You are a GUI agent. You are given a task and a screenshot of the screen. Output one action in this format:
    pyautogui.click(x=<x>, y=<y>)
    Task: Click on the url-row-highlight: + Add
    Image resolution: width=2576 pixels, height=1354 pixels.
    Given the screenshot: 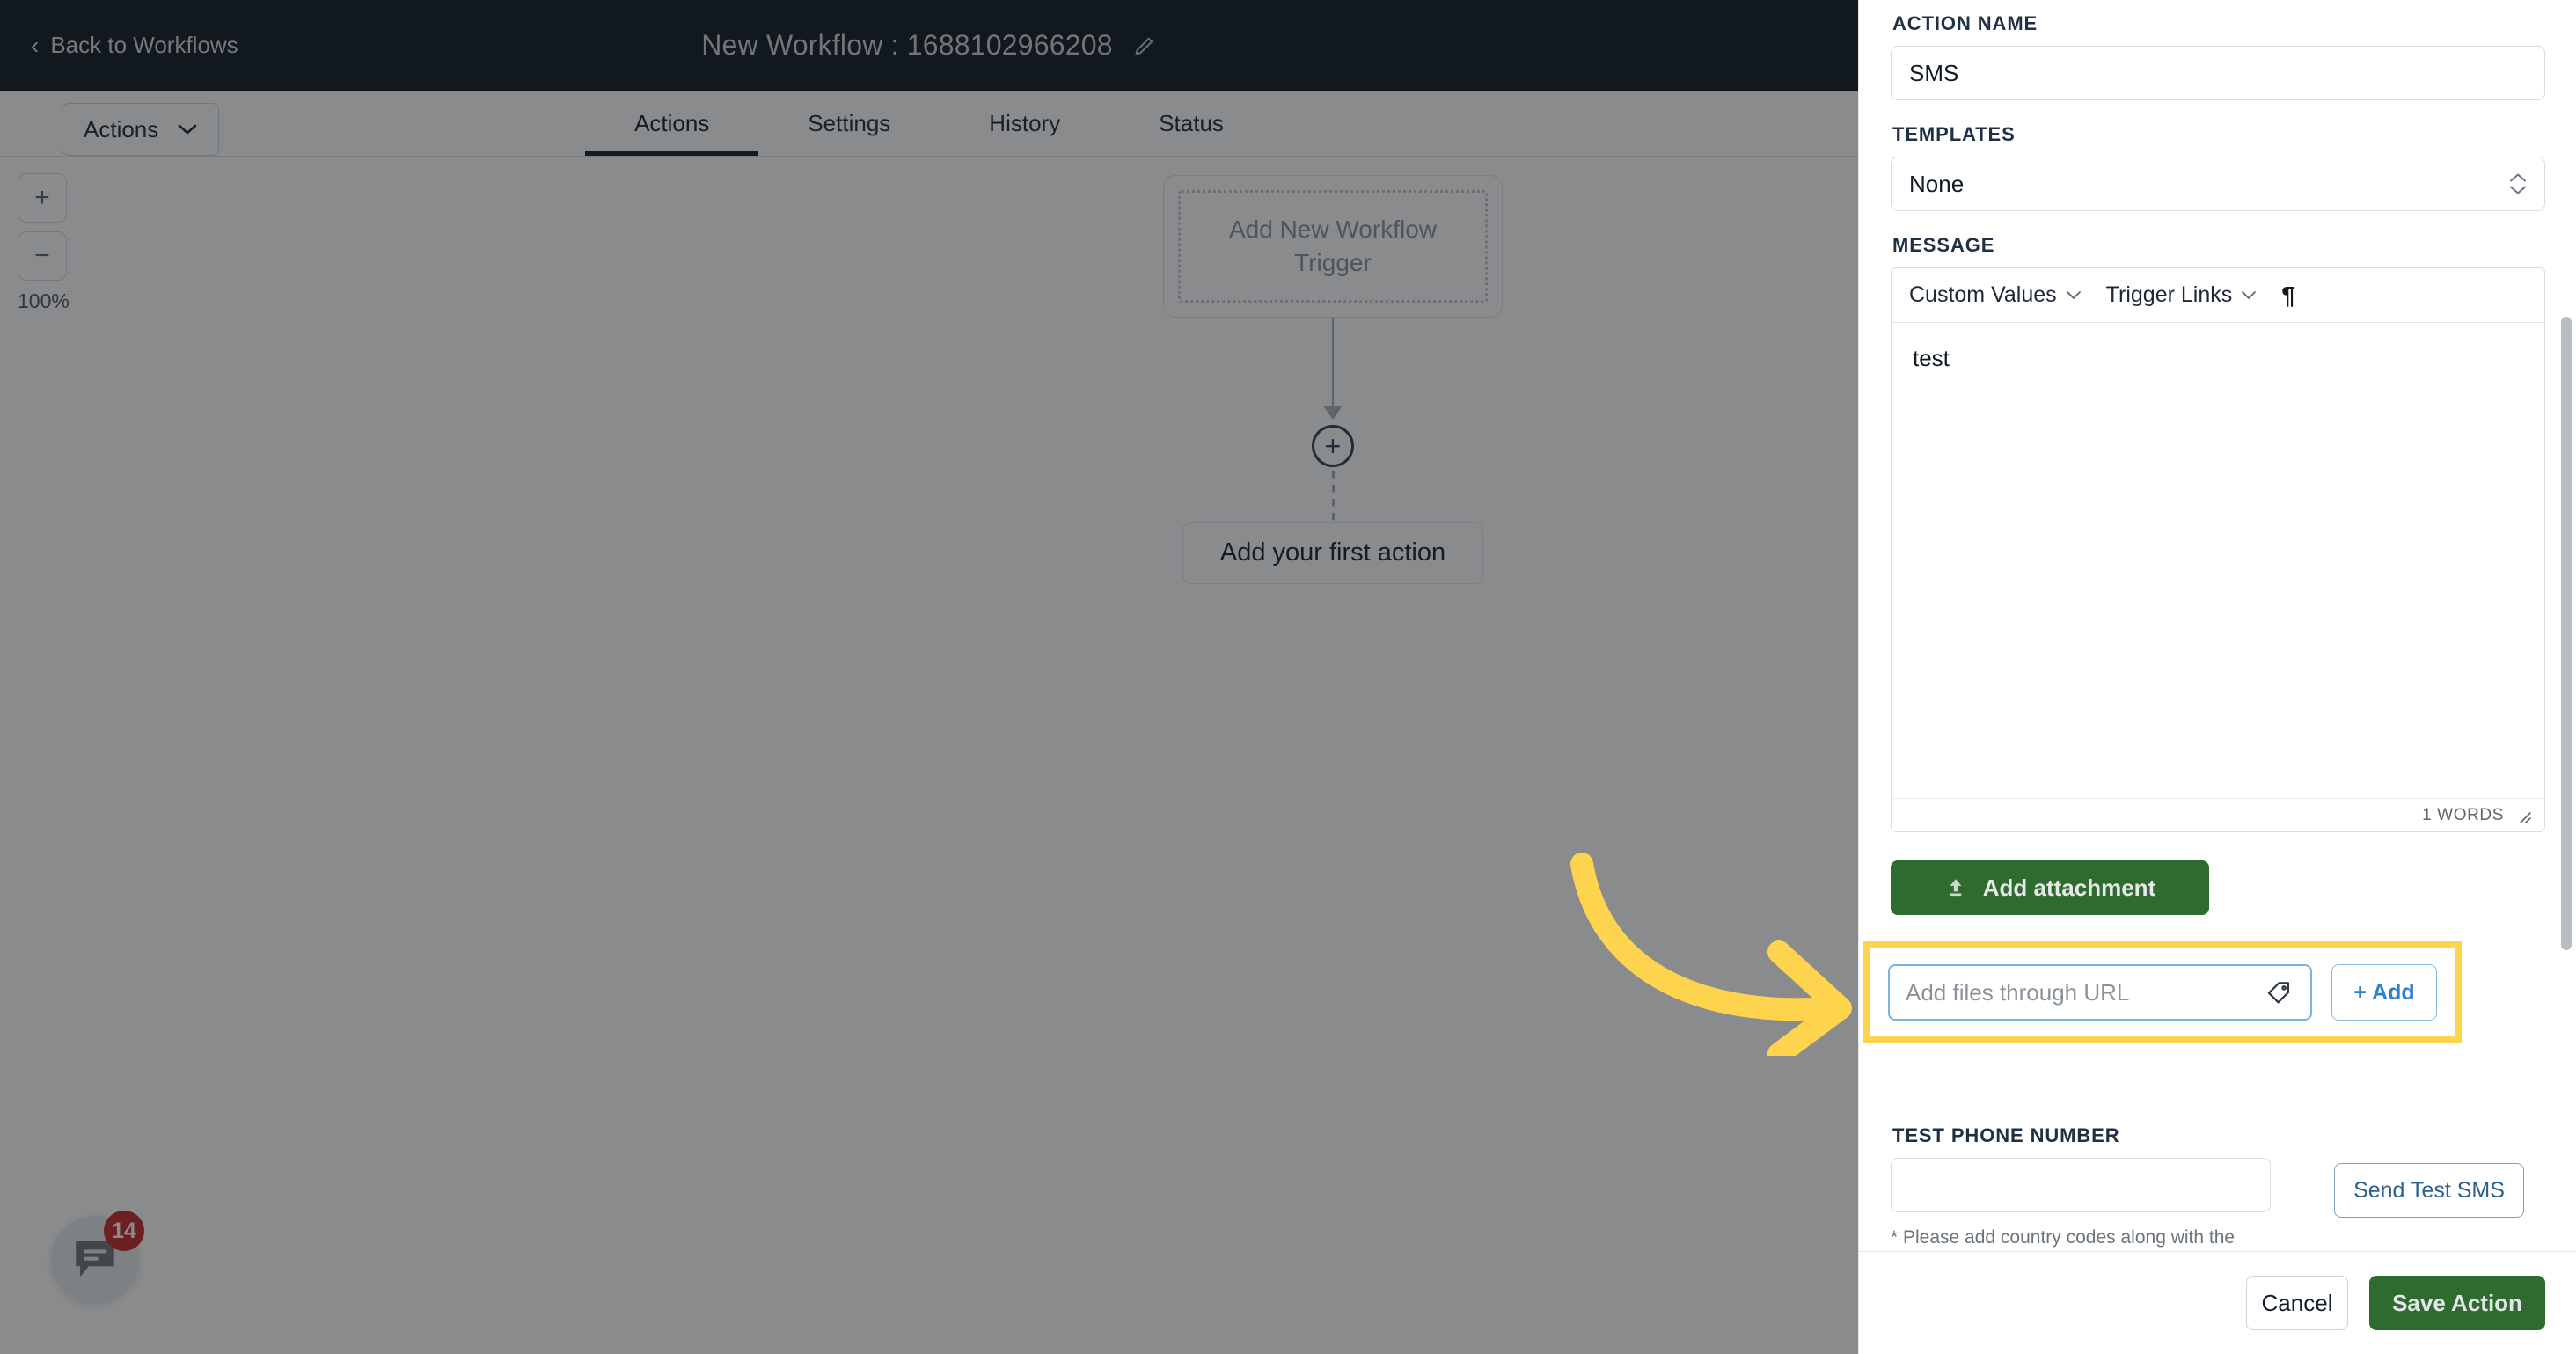 What is the action you would take?
    pyautogui.click(x=2162, y=992)
    